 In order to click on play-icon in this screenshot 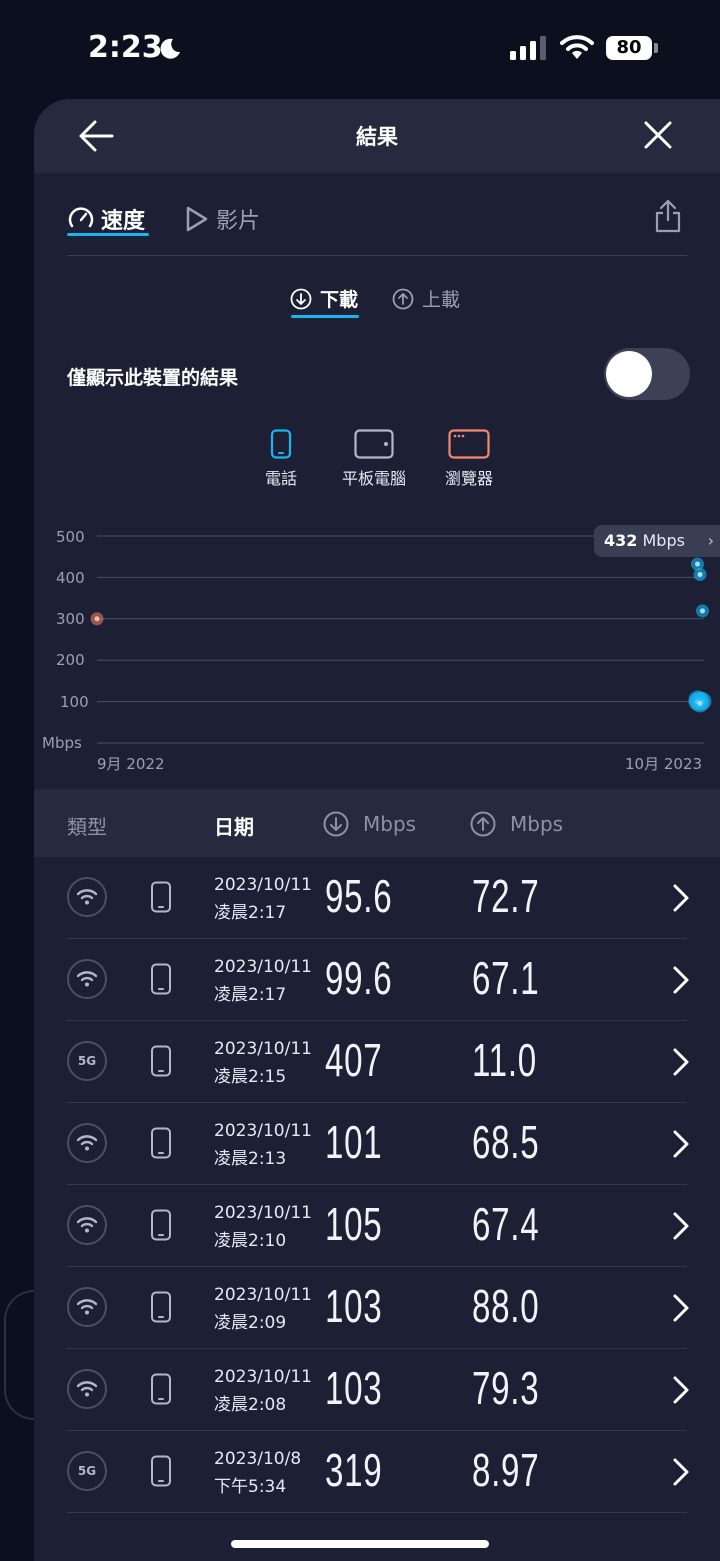, I will do `click(197, 219)`.